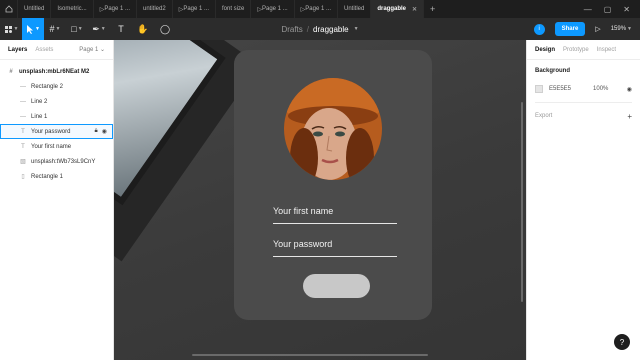 The height and width of the screenshot is (360, 640). Describe the element at coordinates (303, 211) in the screenshot. I see `first-name-field-label: Your first name` at that location.